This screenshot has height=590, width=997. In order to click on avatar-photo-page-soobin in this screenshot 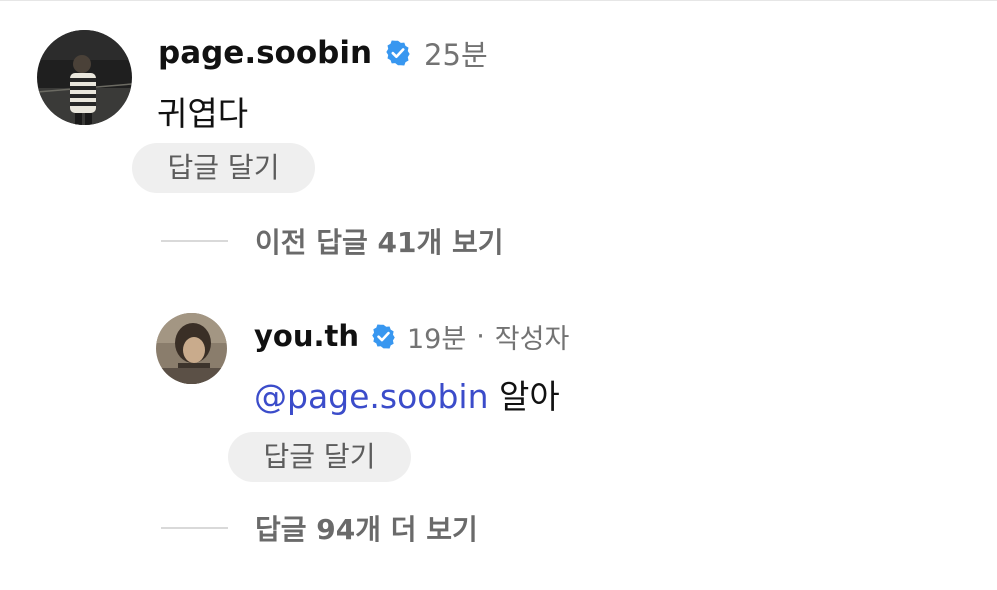, I will do `click(84, 77)`.